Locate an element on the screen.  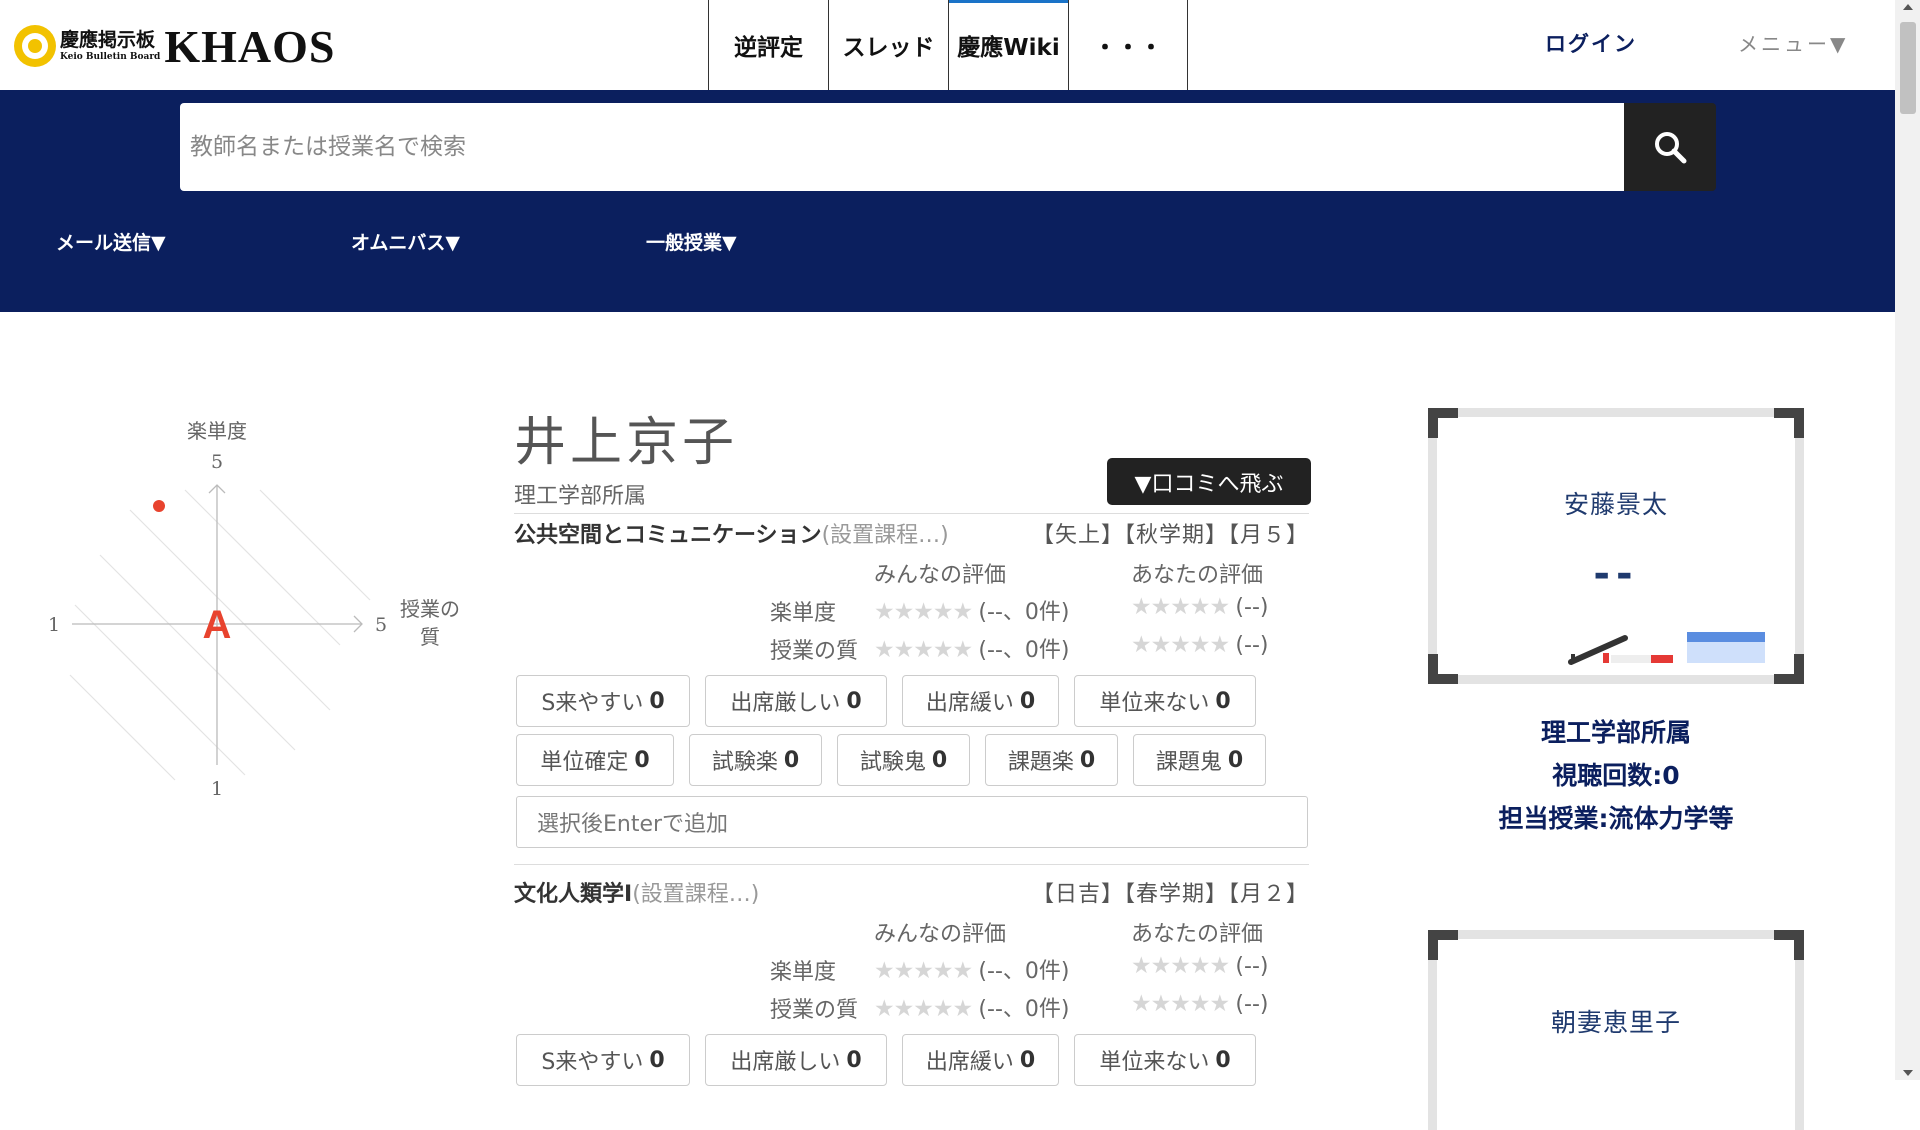
your-rating-header: あなたの評価 is located at coordinates (1197, 575).